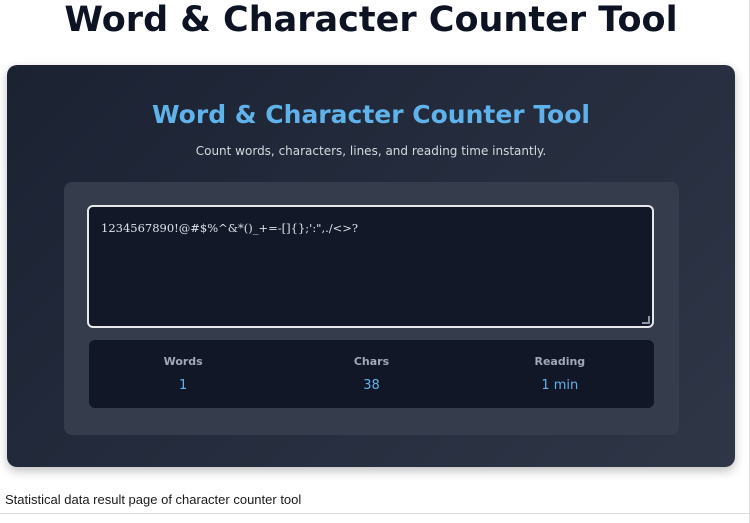 The image size is (750, 523). I want to click on text-input-value: 1234567890!@#$%^&*()_+=-[]{};':",./<>?, so click(230, 228).